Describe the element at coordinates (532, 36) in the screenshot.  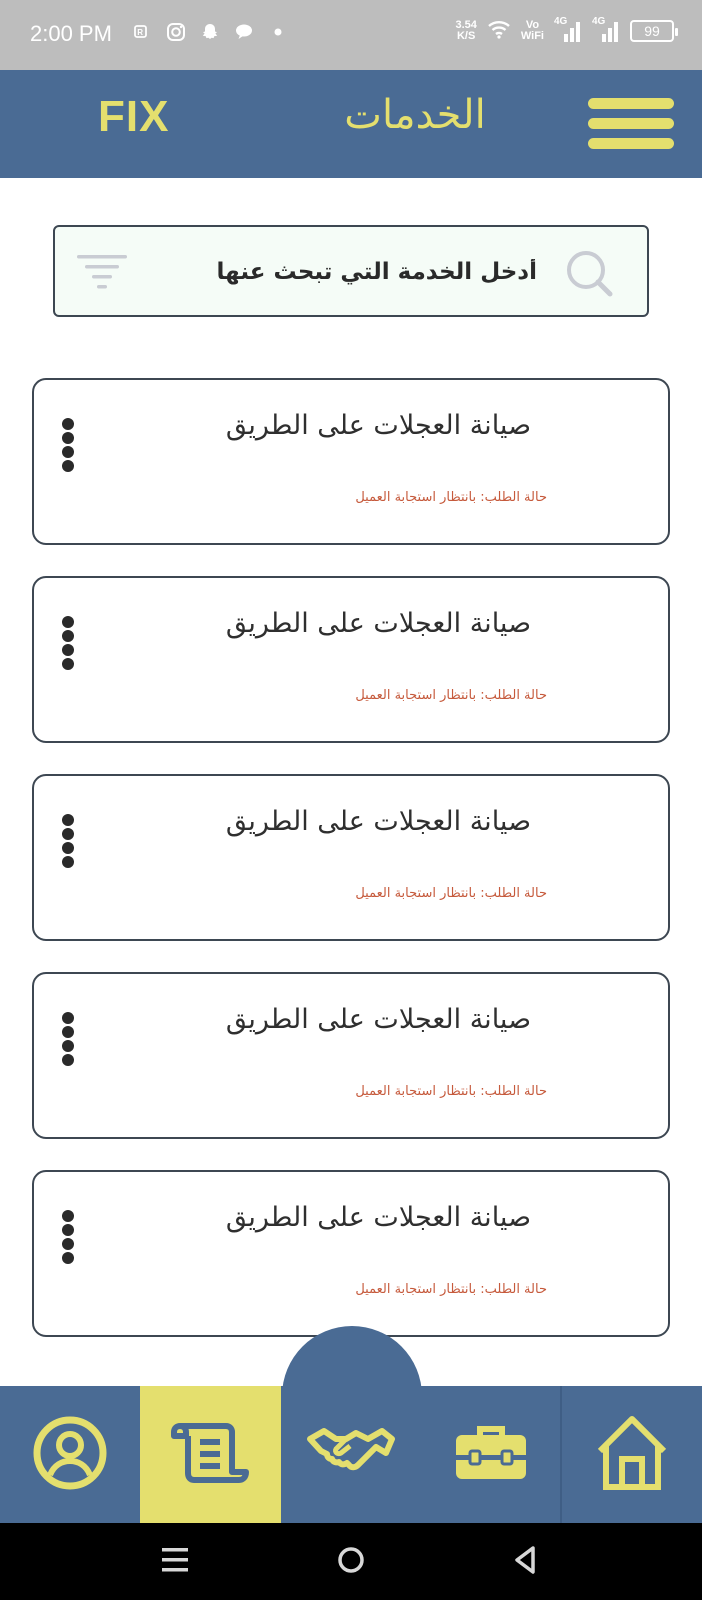
I see `vowifi-bottom: WiFi` at that location.